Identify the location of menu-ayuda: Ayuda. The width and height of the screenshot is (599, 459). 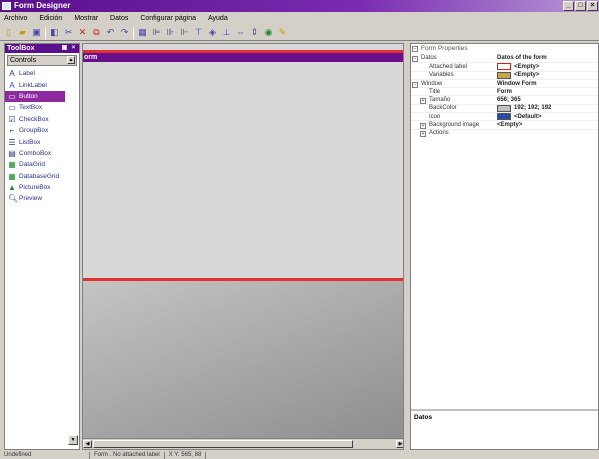
(218, 18).